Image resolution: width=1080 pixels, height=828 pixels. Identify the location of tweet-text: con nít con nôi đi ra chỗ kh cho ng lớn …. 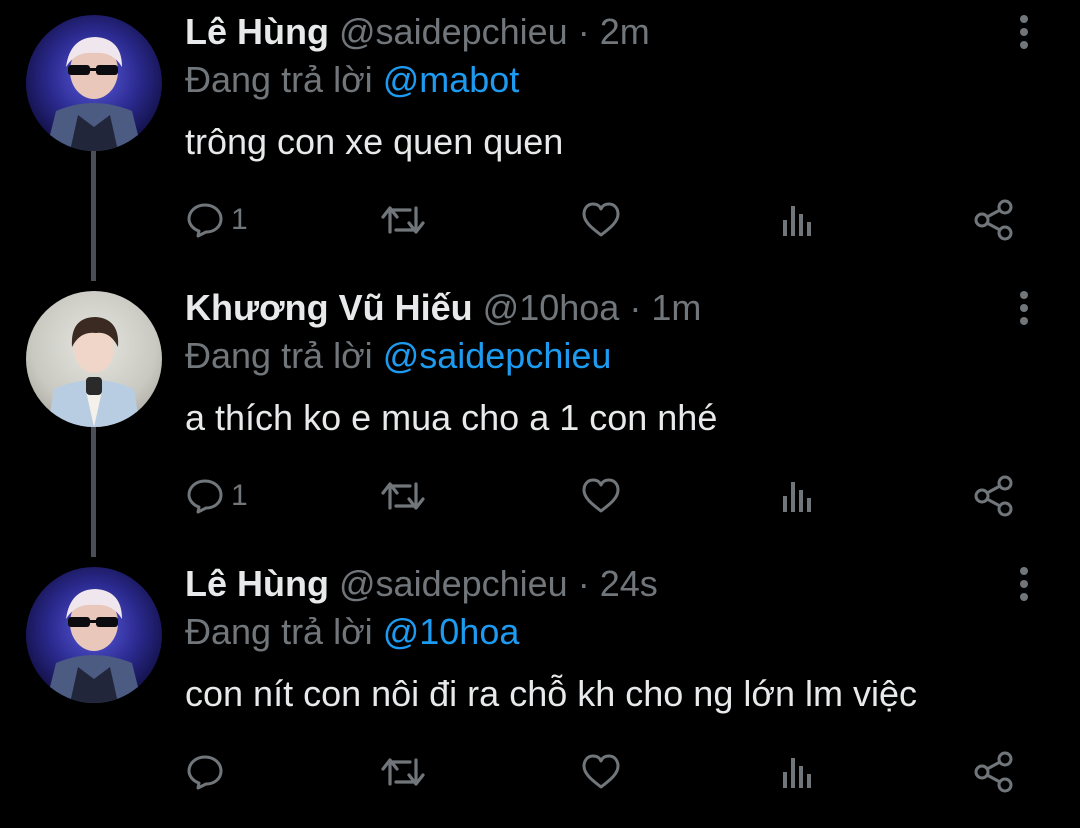
(551, 693).